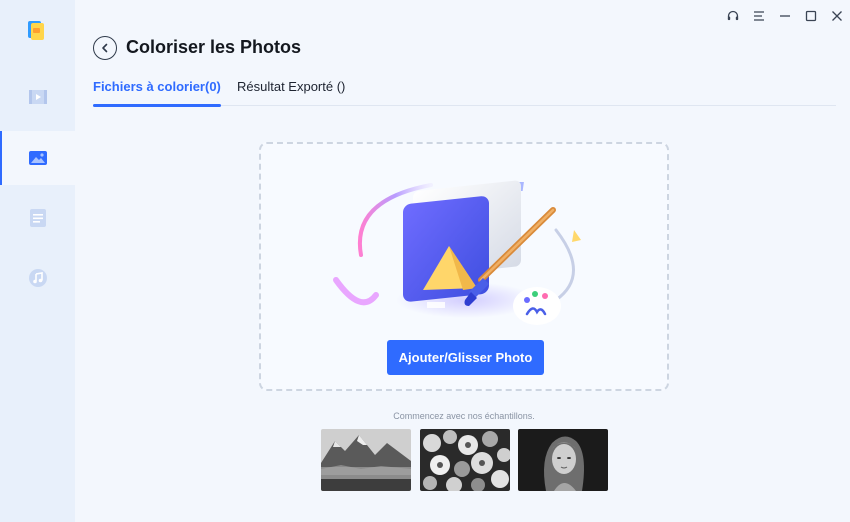 Image resolution: width=850 pixels, height=522 pixels. I want to click on sample-mountain-lake, so click(366, 460).